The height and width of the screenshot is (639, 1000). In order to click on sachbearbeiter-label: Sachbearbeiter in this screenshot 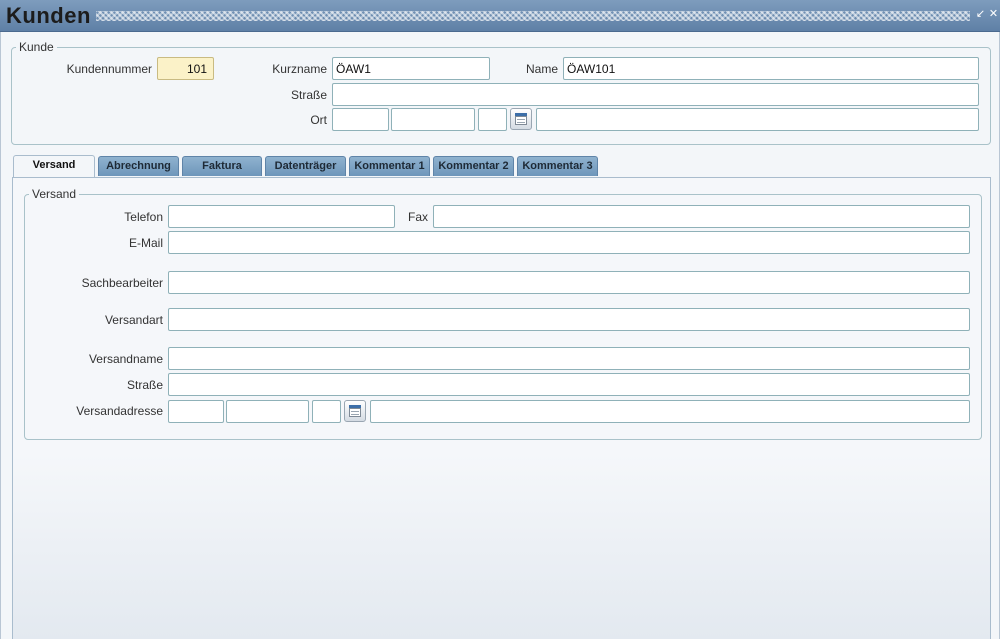, I will do `click(122, 283)`.